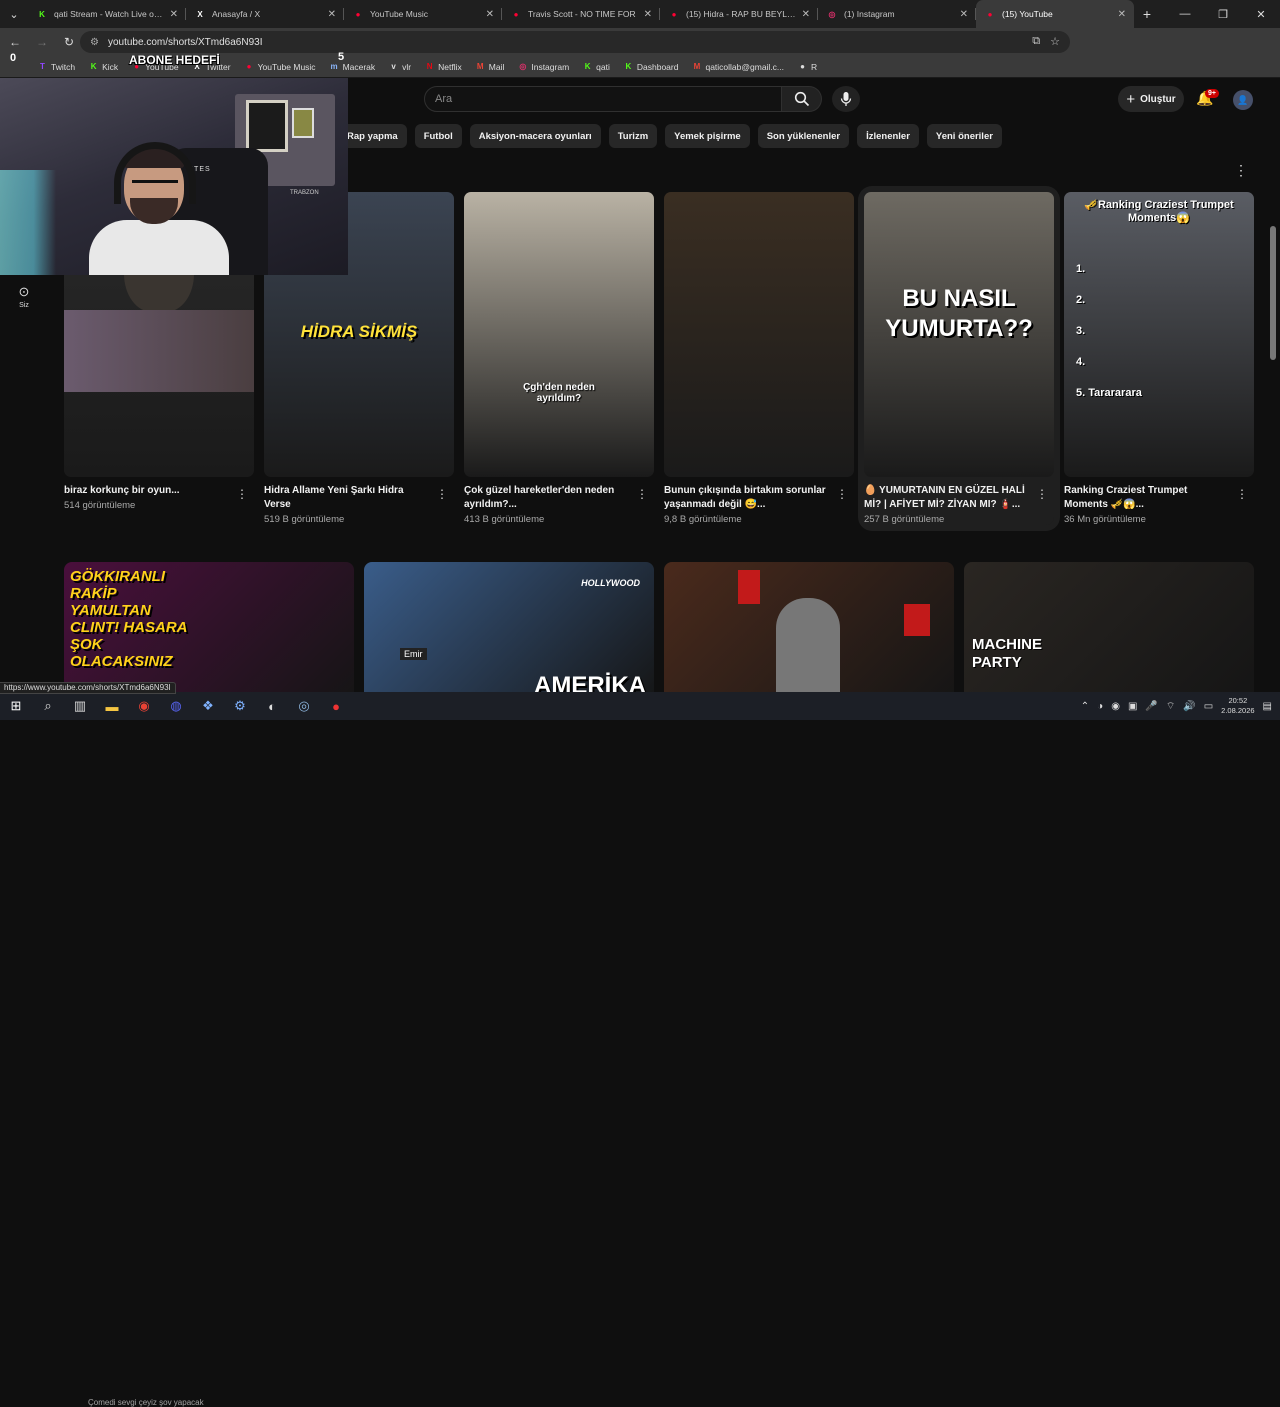 This screenshot has width=1280, height=1407. I want to click on close-window-icon: ✕, so click(1261, 14).